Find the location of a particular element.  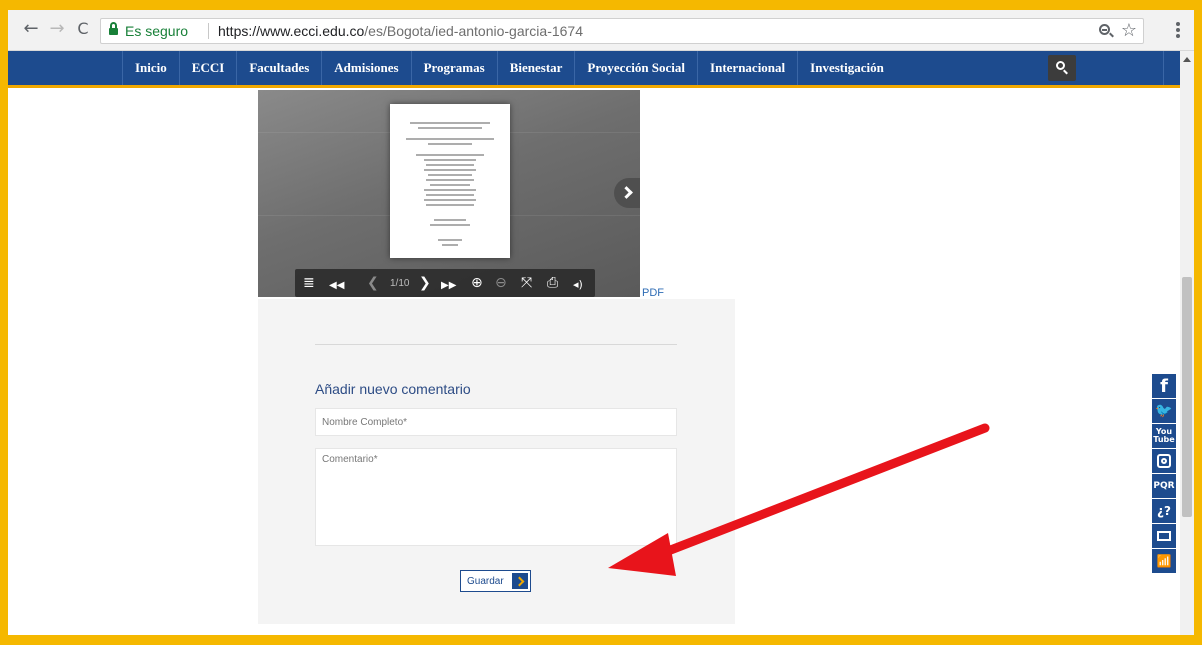

youtube-icon: You Tube is located at coordinates (1164, 436).